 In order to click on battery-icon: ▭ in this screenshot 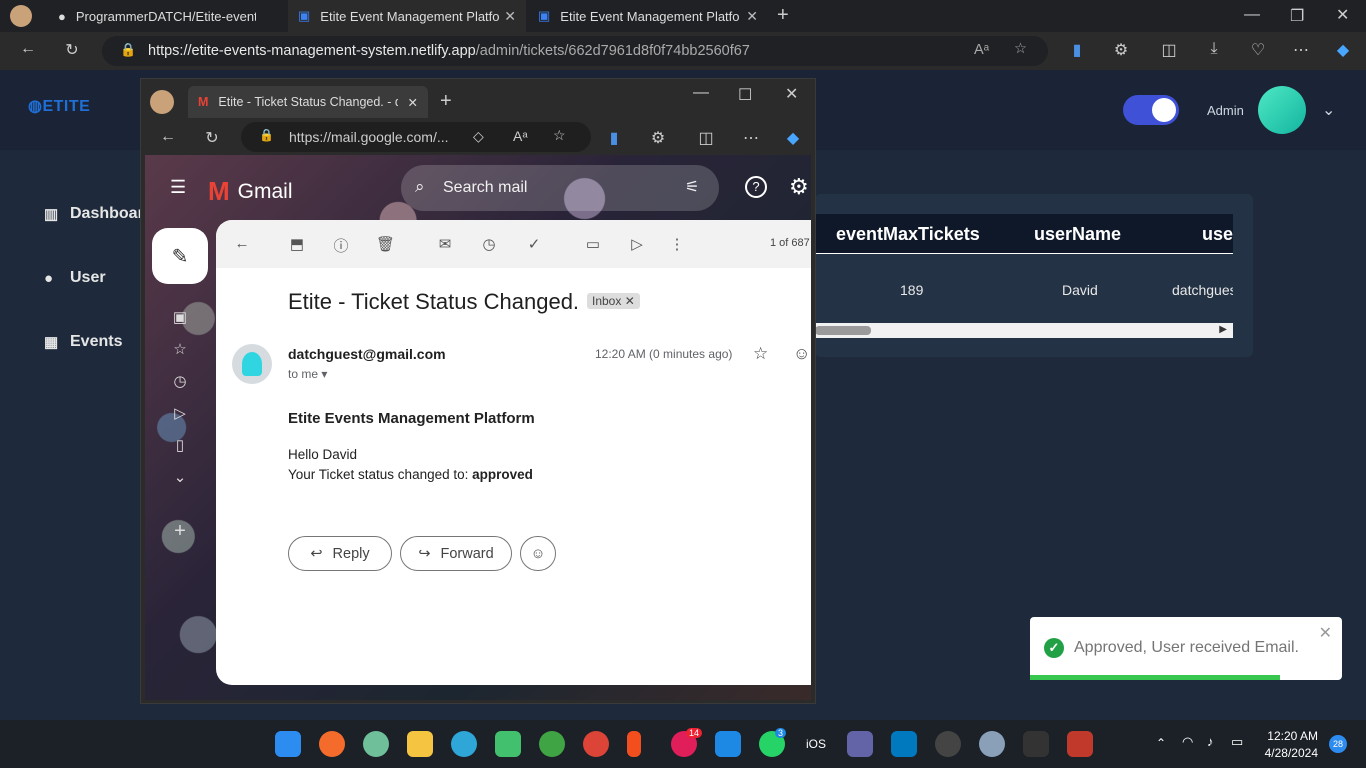, I will do `click(1237, 742)`.